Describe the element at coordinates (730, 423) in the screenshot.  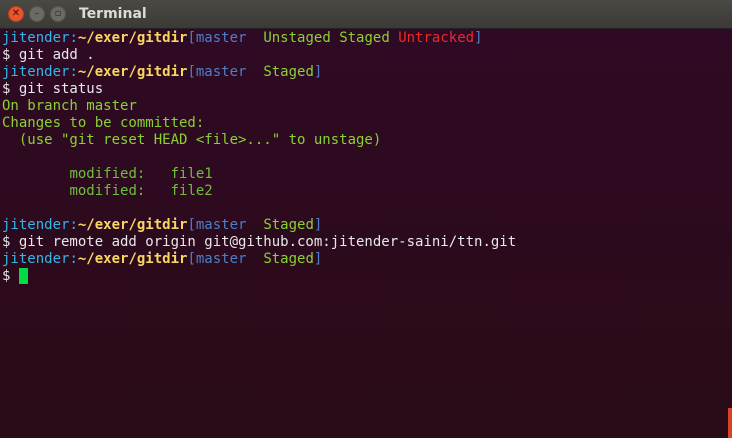
I see `scrollbar-indicator` at that location.